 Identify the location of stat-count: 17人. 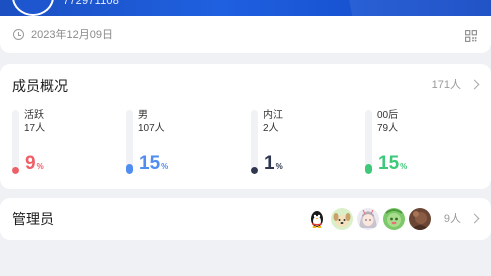
(35, 128).